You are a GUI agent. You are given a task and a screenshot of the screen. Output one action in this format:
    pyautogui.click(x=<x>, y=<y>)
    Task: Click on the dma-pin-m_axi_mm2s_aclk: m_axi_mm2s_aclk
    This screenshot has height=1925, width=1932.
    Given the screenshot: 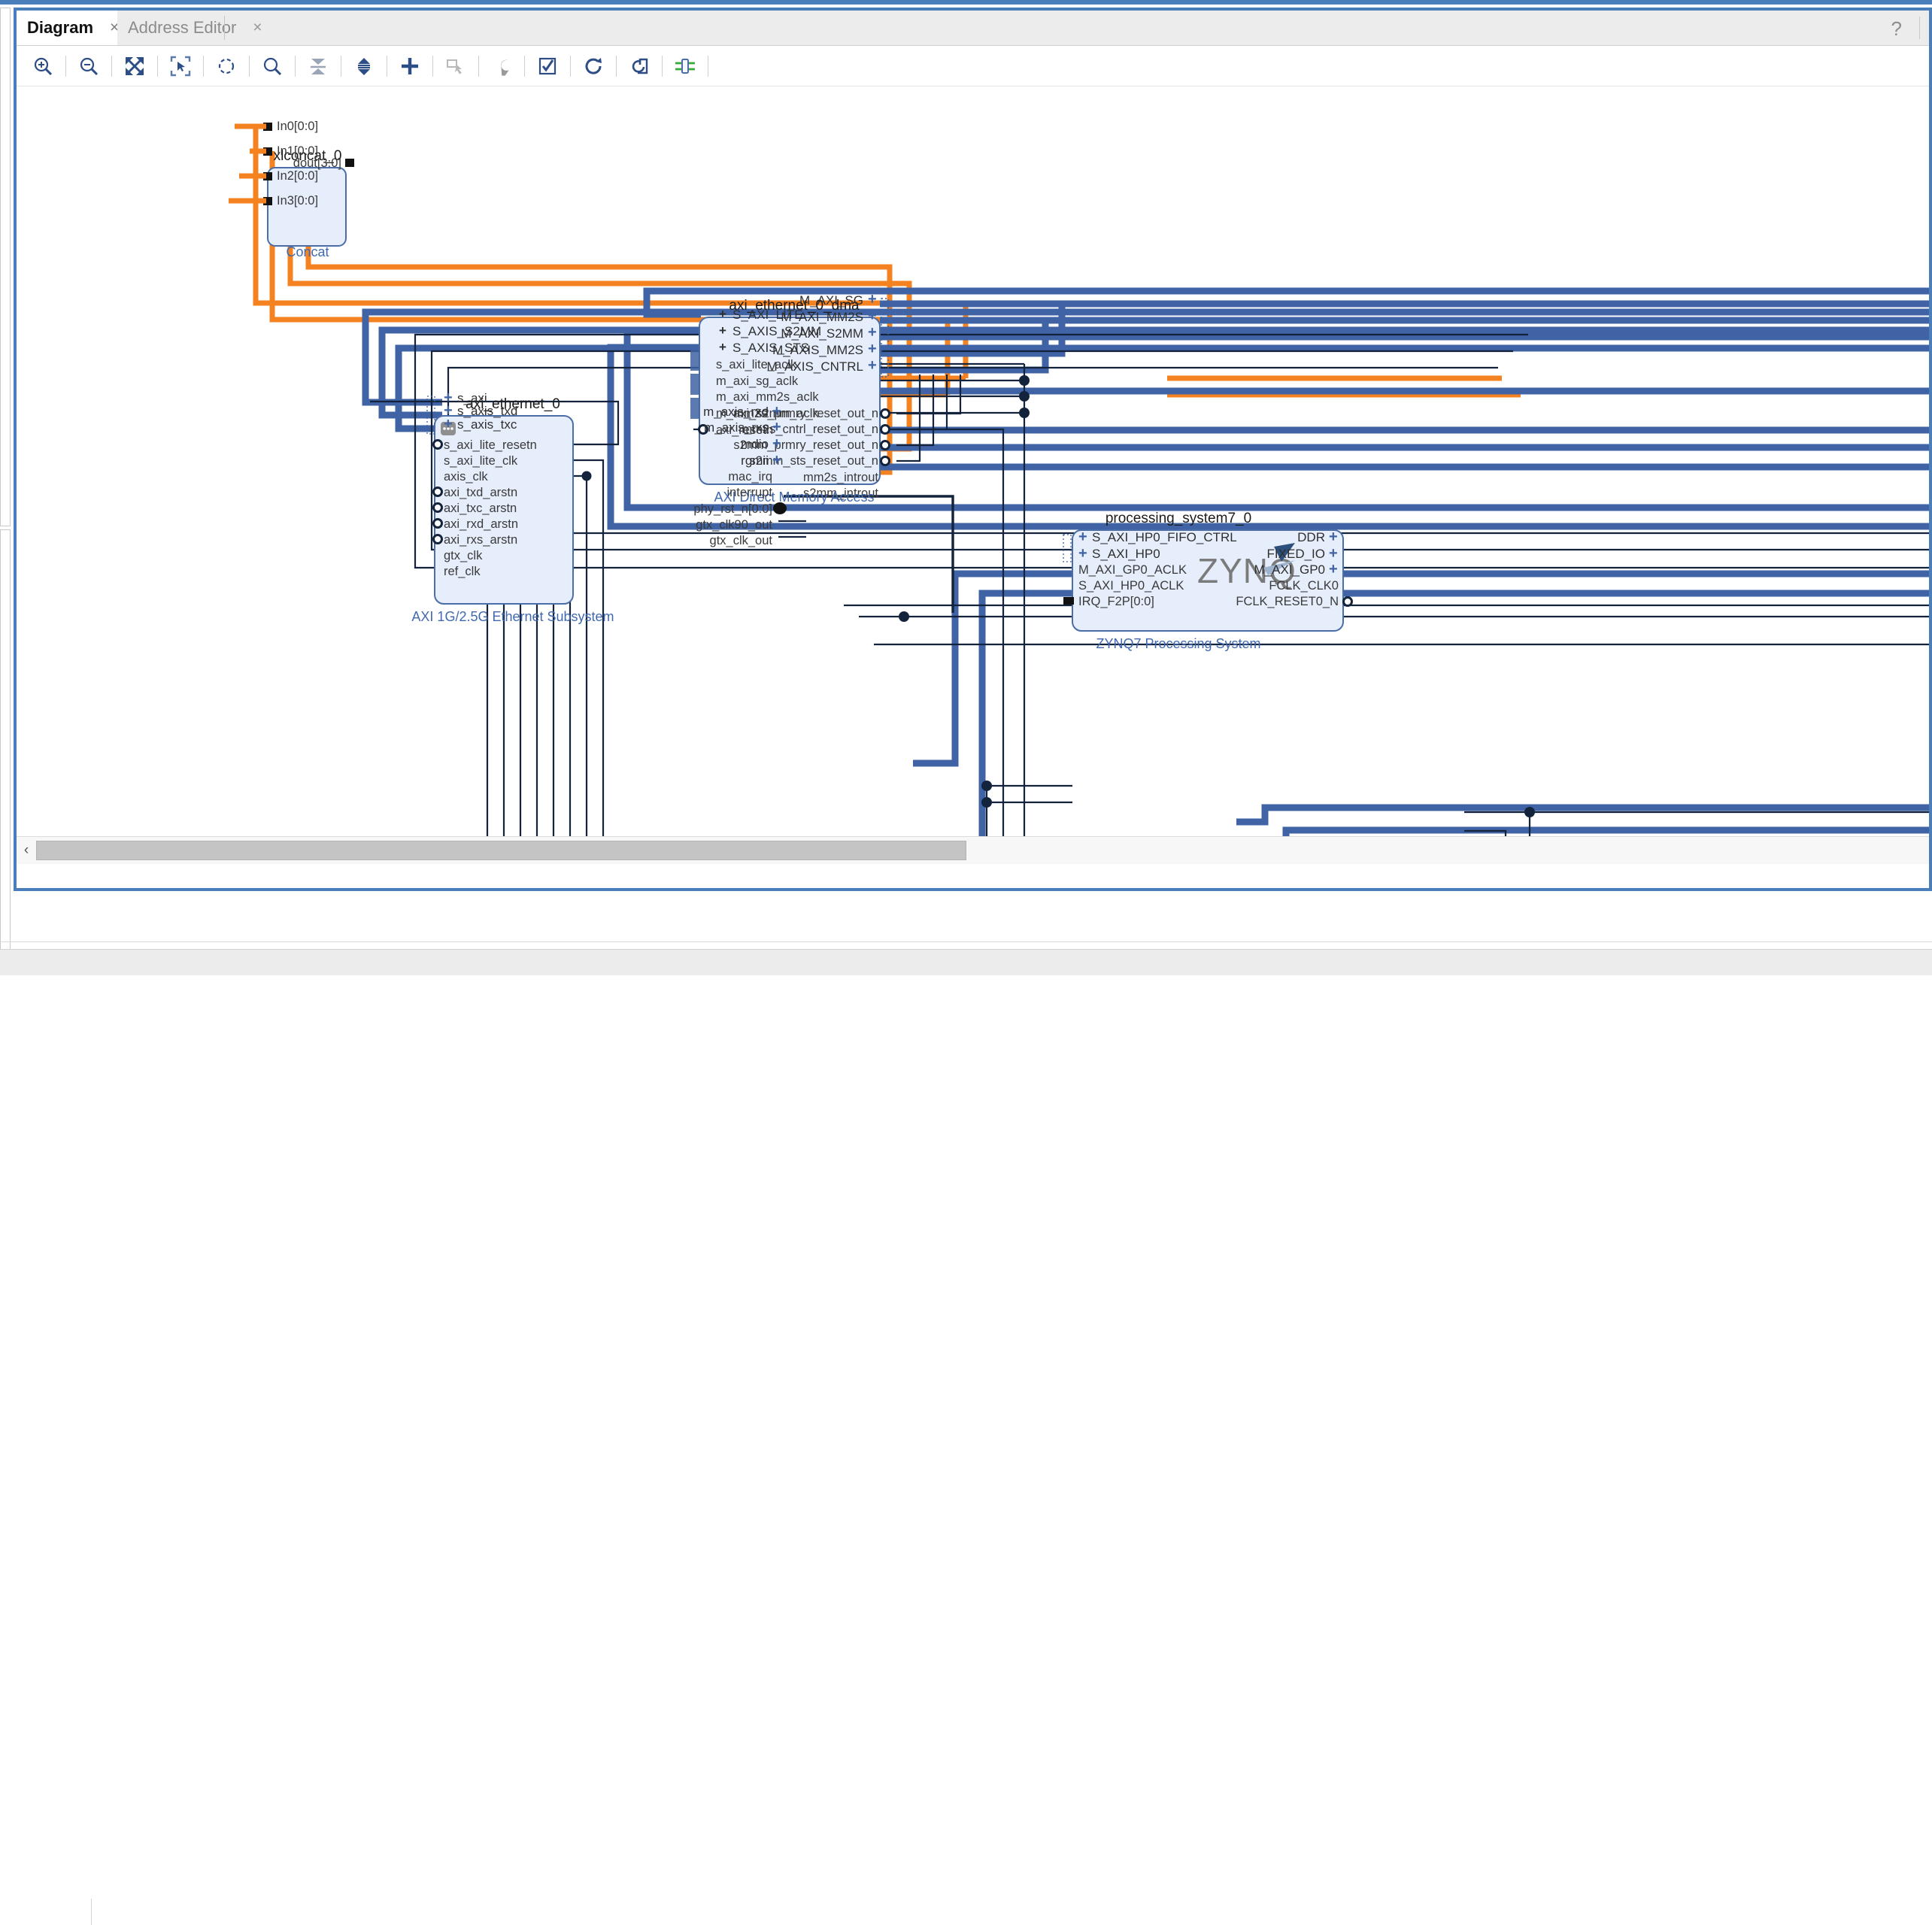 What is the action you would take?
    pyautogui.click(x=767, y=397)
    